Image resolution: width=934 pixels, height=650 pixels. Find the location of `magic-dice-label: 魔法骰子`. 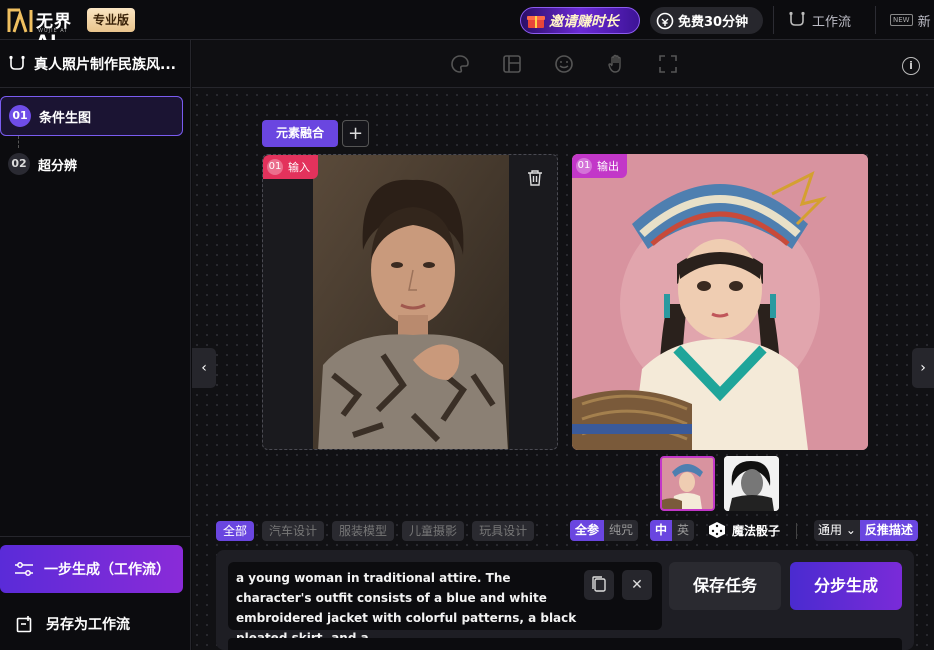

magic-dice-label: 魔法骰子 is located at coordinates (756, 530).